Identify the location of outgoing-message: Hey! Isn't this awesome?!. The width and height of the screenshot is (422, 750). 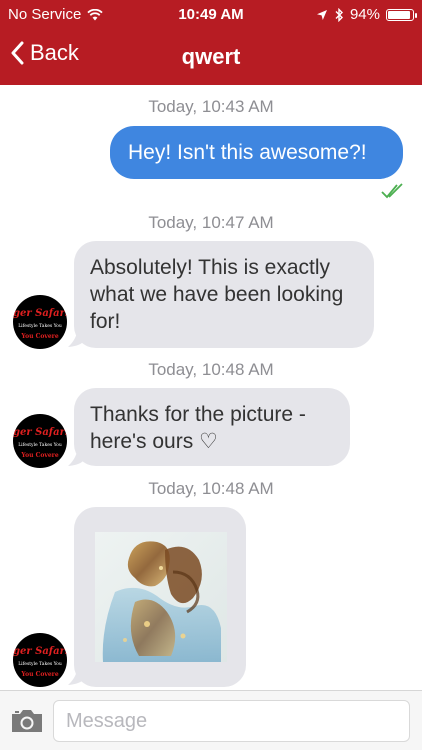
(256, 152).